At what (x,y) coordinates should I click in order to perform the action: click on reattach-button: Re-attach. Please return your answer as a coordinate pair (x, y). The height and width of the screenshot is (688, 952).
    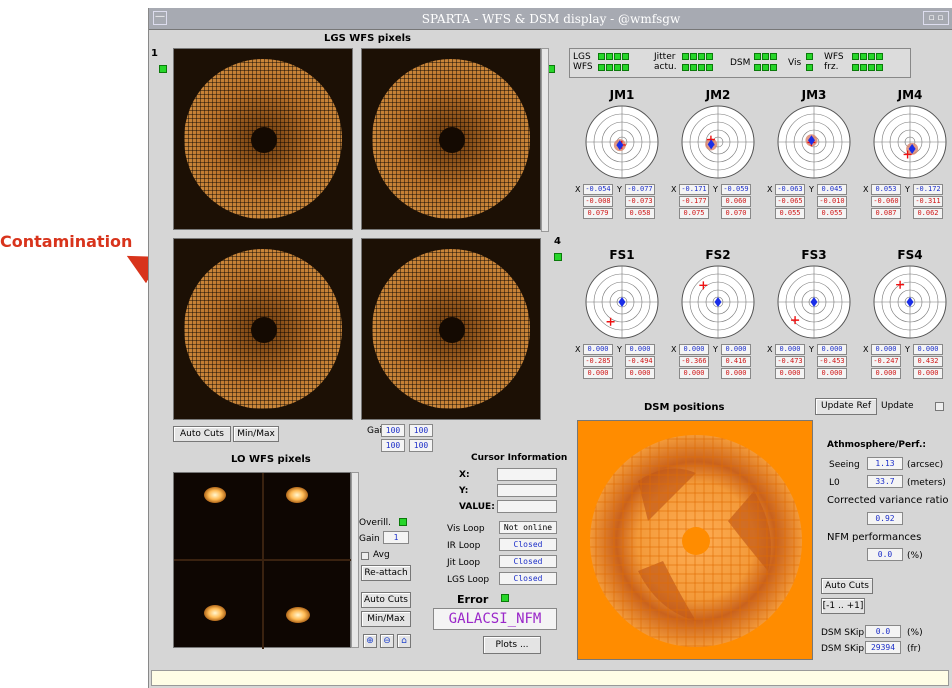
    Looking at the image, I should click on (386, 573).